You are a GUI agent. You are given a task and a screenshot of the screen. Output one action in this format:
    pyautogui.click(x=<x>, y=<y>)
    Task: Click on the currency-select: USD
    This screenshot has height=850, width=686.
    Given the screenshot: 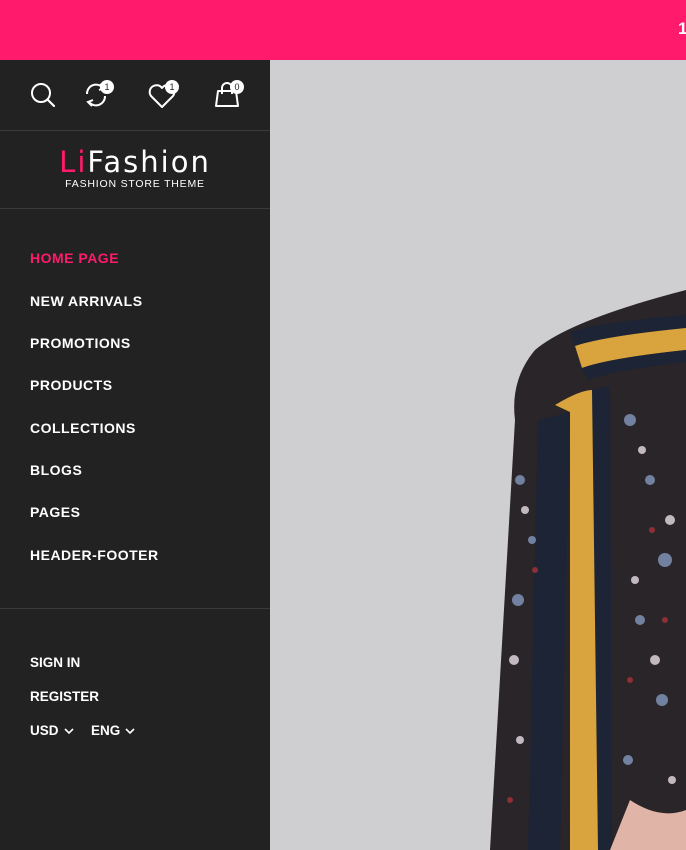 What is the action you would take?
    pyautogui.click(x=52, y=730)
    